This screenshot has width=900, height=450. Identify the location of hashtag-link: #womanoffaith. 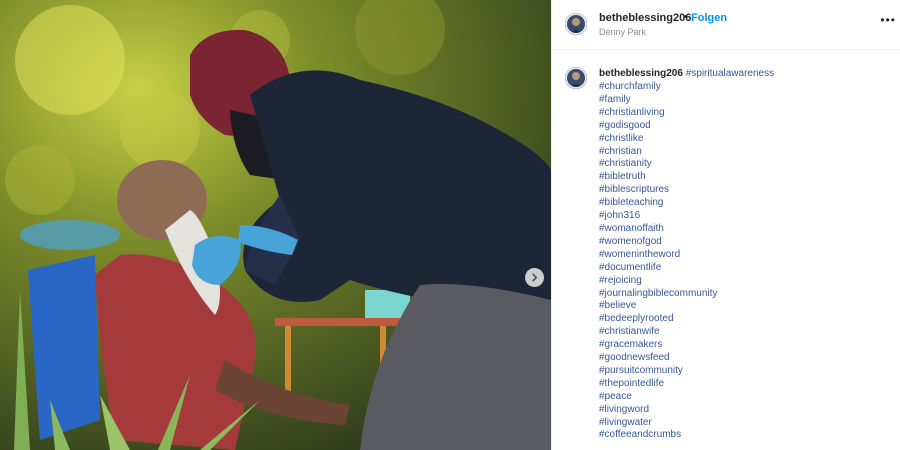
(739, 229).